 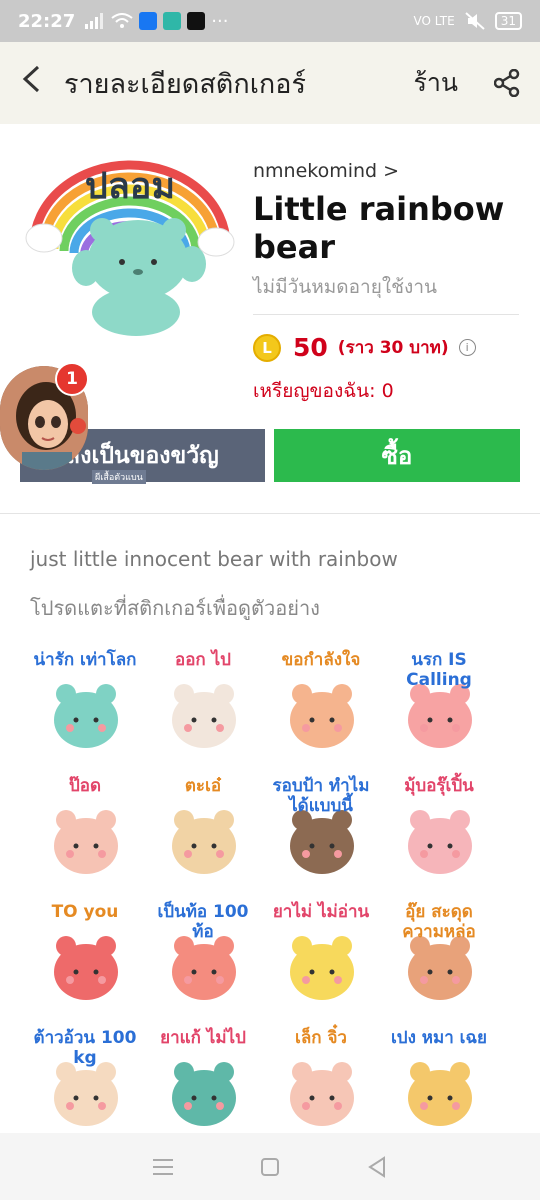 What do you see at coordinates (439, 1083) in the screenshot?
I see `sticker-item: เปง หมา เฉย` at bounding box center [439, 1083].